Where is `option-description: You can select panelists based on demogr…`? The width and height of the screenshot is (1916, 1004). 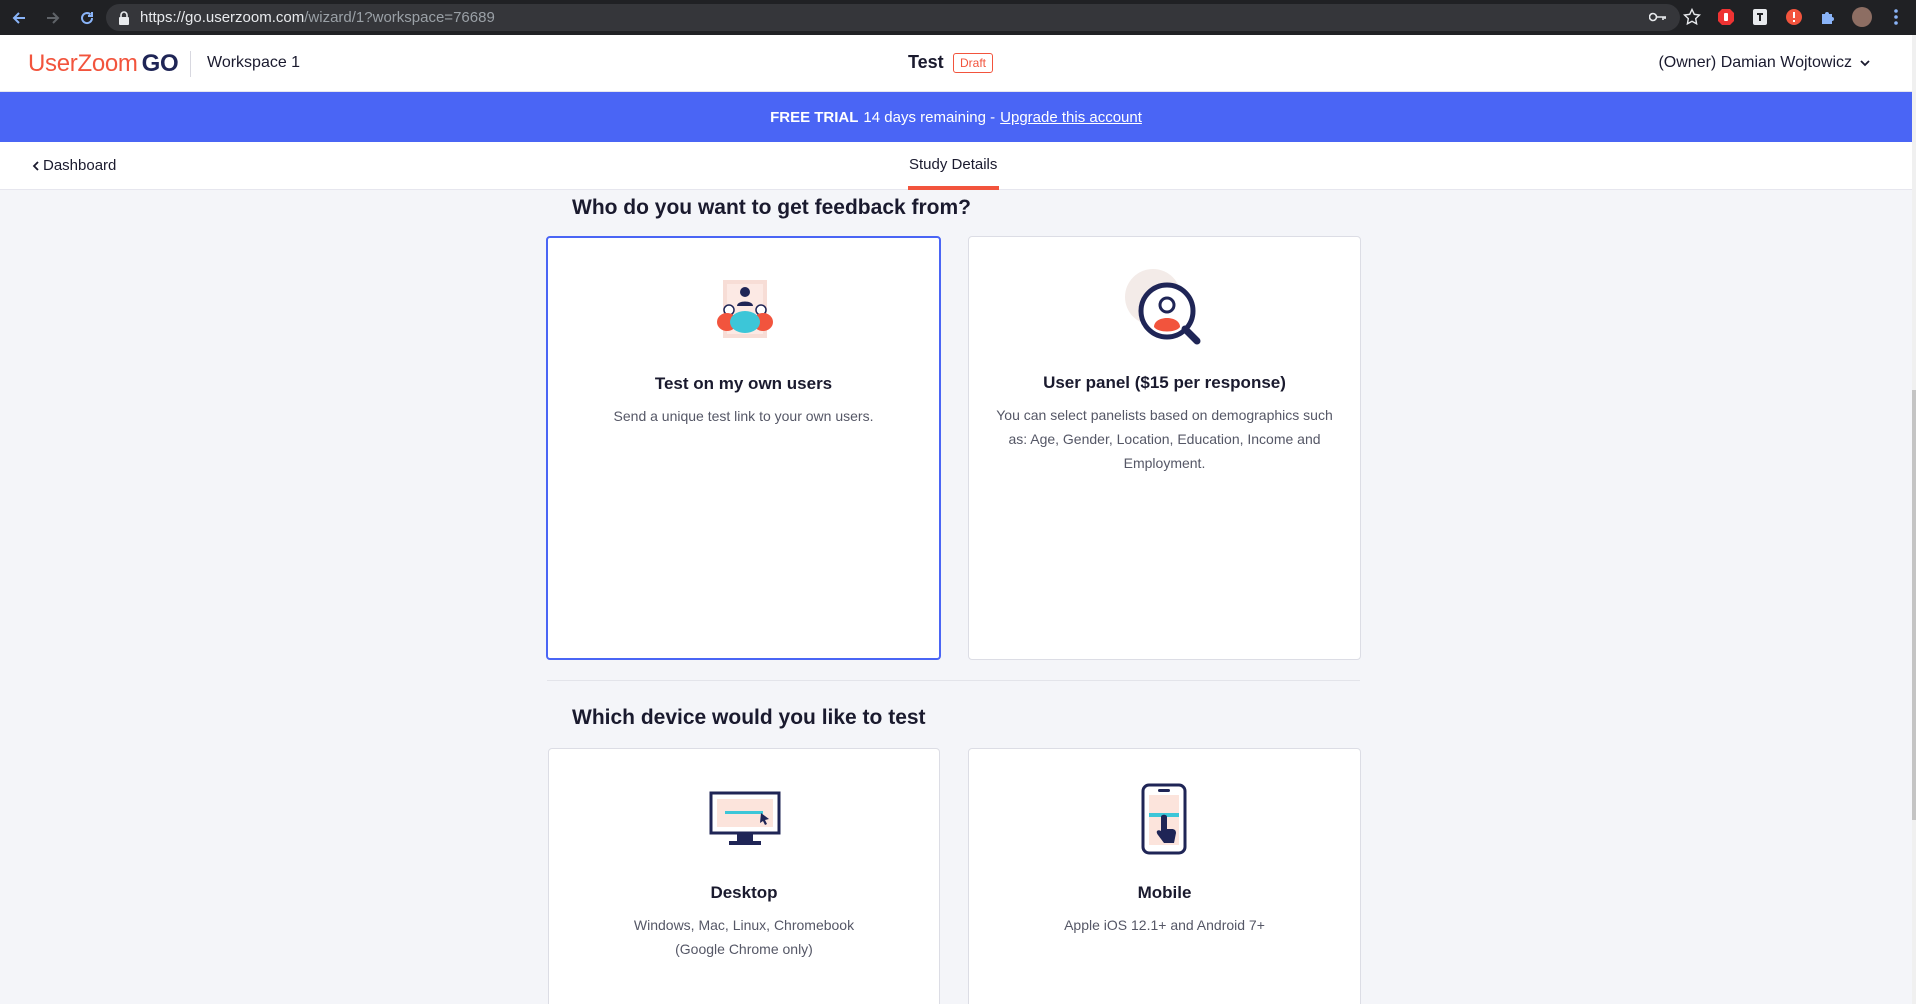 option-description: You can select panelists based on demogr… is located at coordinates (1164, 439).